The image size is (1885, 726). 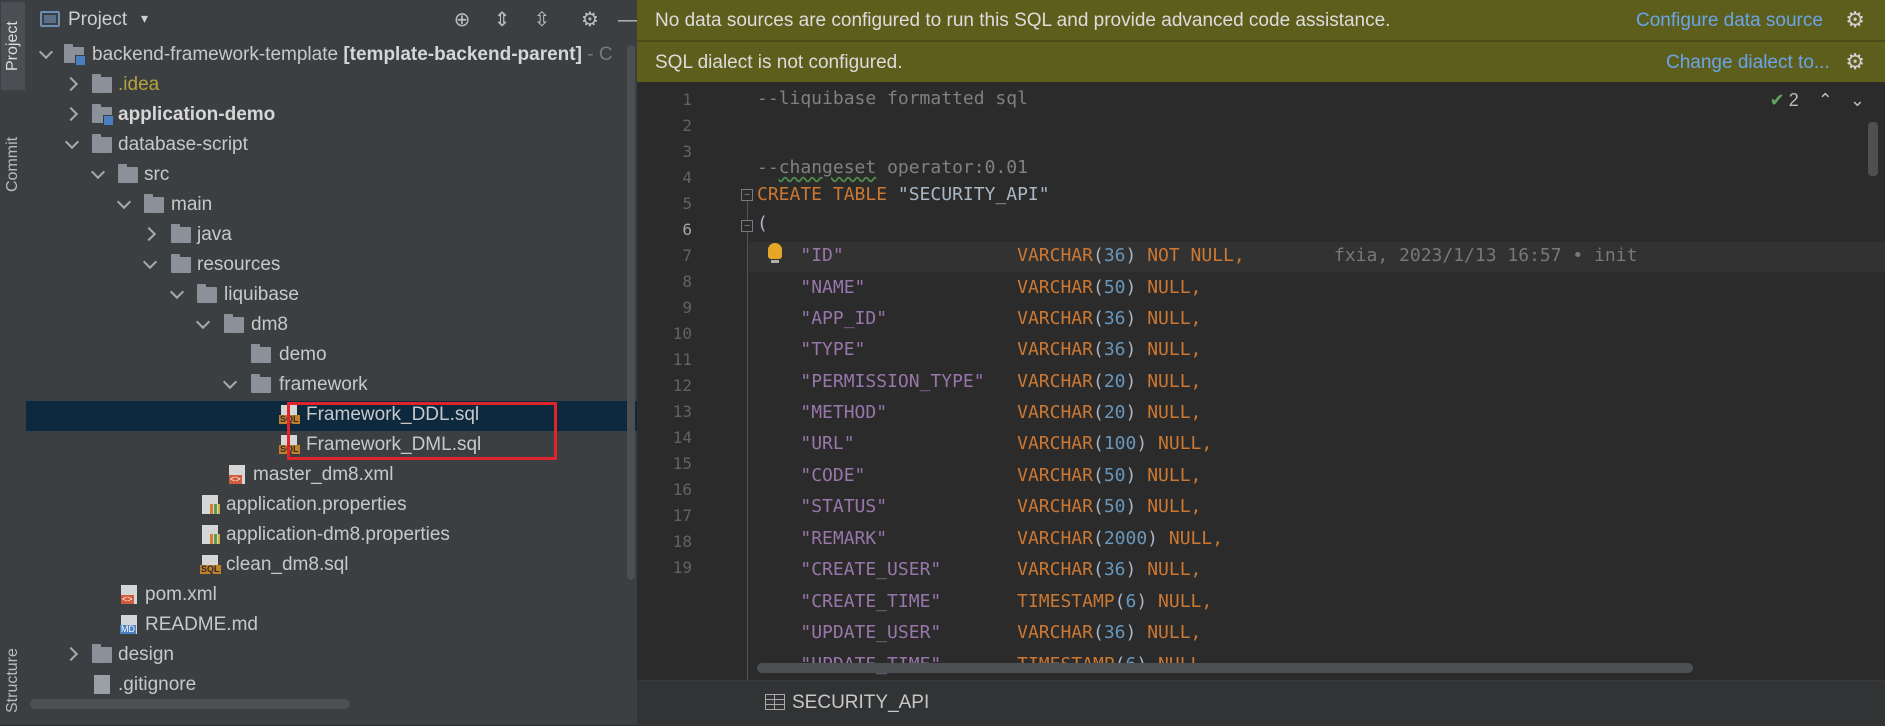 What do you see at coordinates (984, 443) in the screenshot?
I see `code-line-column: "URL" VARCHAR(100) NULL,` at bounding box center [984, 443].